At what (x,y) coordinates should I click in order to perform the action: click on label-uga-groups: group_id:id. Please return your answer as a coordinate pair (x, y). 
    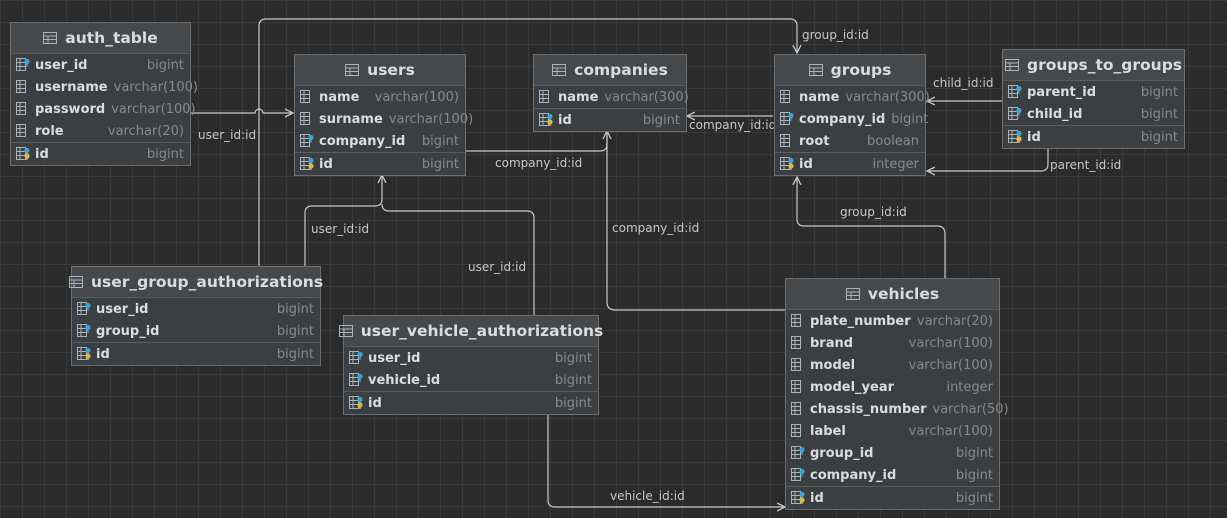
    Looking at the image, I should click on (835, 35).